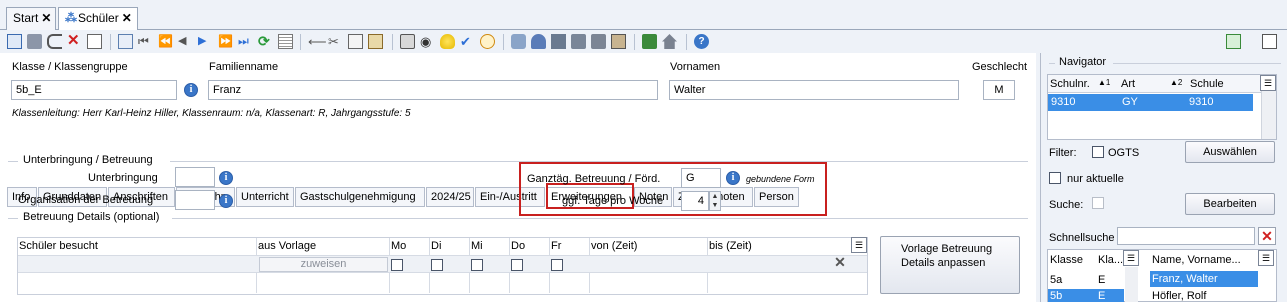  What do you see at coordinates (578, 41) in the screenshot?
I see `tools-icon` at bounding box center [578, 41].